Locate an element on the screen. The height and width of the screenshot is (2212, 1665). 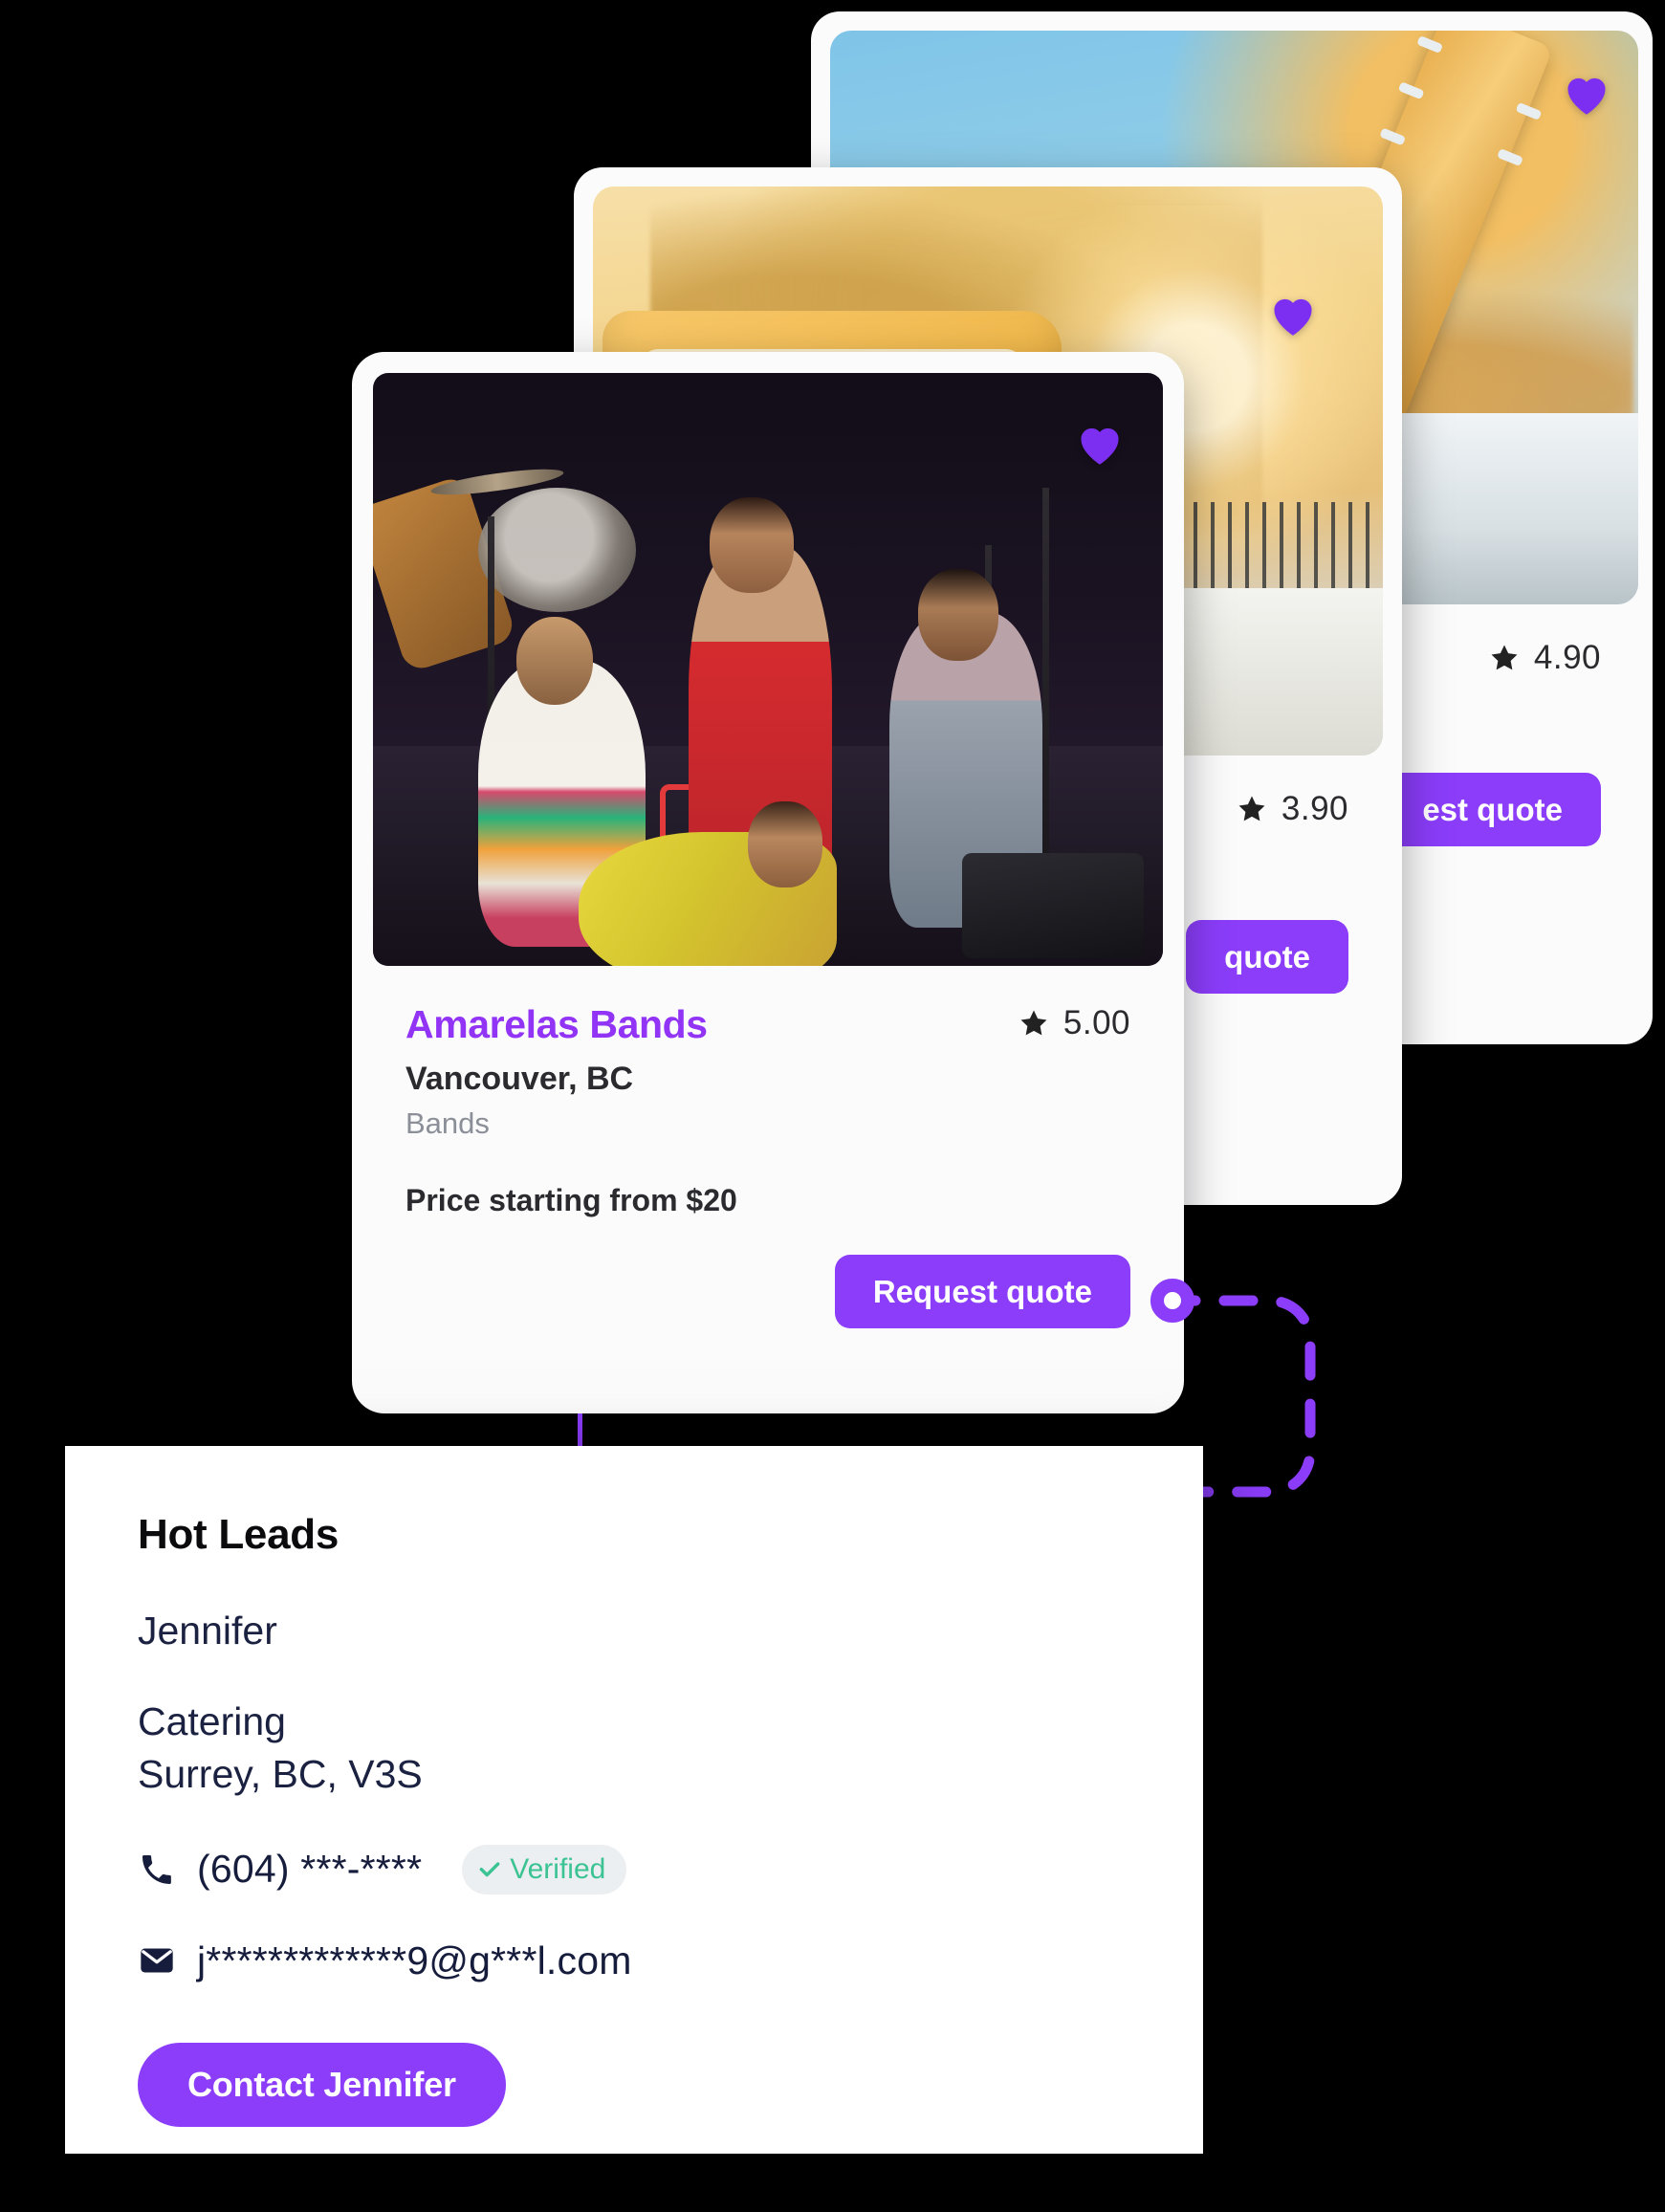
lead-phone-row: (604) ***-**** Verified is located at coordinates (634, 1869).